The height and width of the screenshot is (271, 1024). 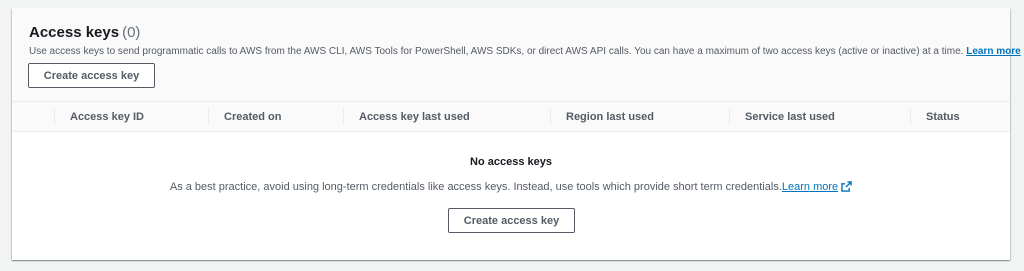 What do you see at coordinates (414, 116) in the screenshot?
I see `column-header-access-key-last-used: Access key last used` at bounding box center [414, 116].